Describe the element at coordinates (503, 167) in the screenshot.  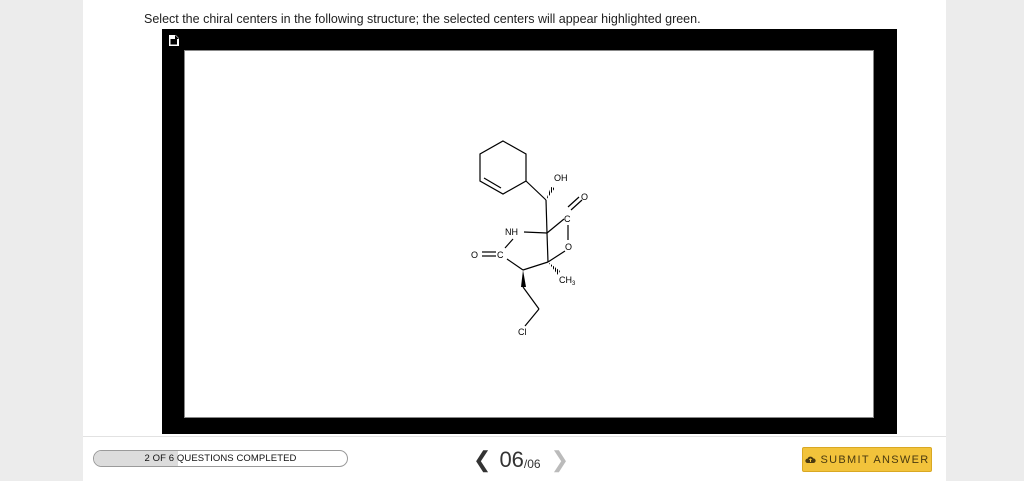
I see `cyclohexene-ring` at that location.